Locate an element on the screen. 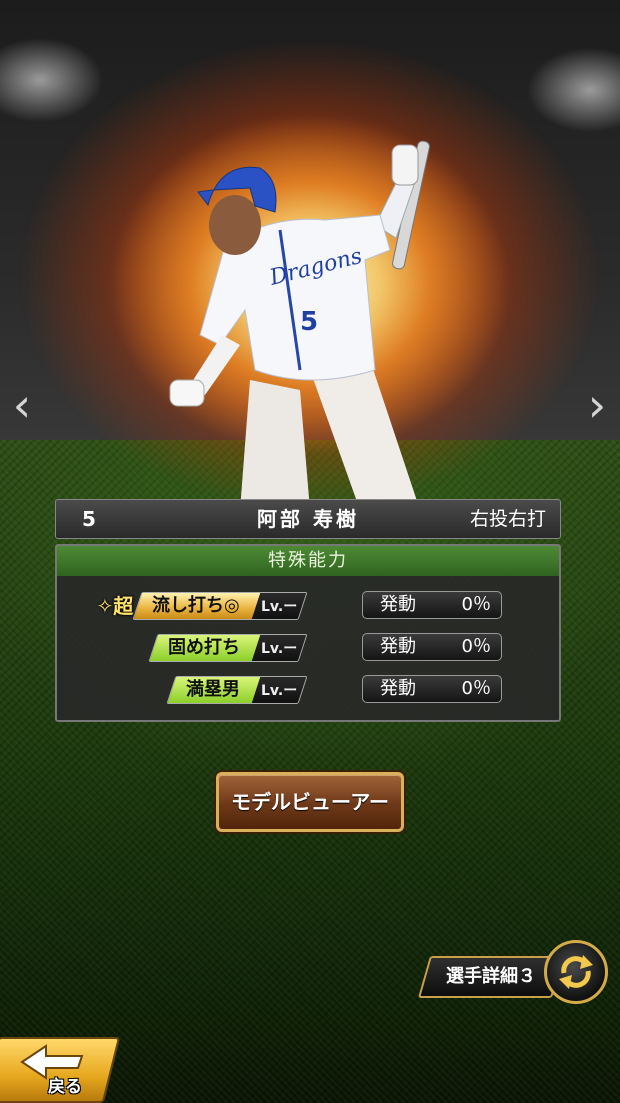 Image resolution: width=620 pixels, height=1103 pixels. throw-bat-hand: 右投右打 is located at coordinates (507, 519).